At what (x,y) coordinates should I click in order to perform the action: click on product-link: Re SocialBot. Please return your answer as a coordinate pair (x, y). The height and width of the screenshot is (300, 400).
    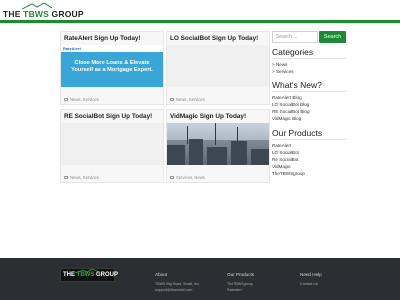
    Looking at the image, I should click on (285, 159).